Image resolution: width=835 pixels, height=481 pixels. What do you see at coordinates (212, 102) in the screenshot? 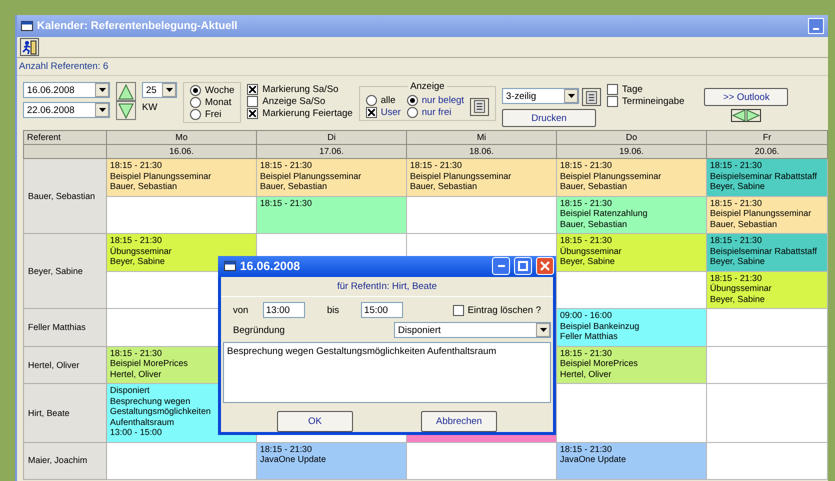
I see `period-radio: Monat` at bounding box center [212, 102].